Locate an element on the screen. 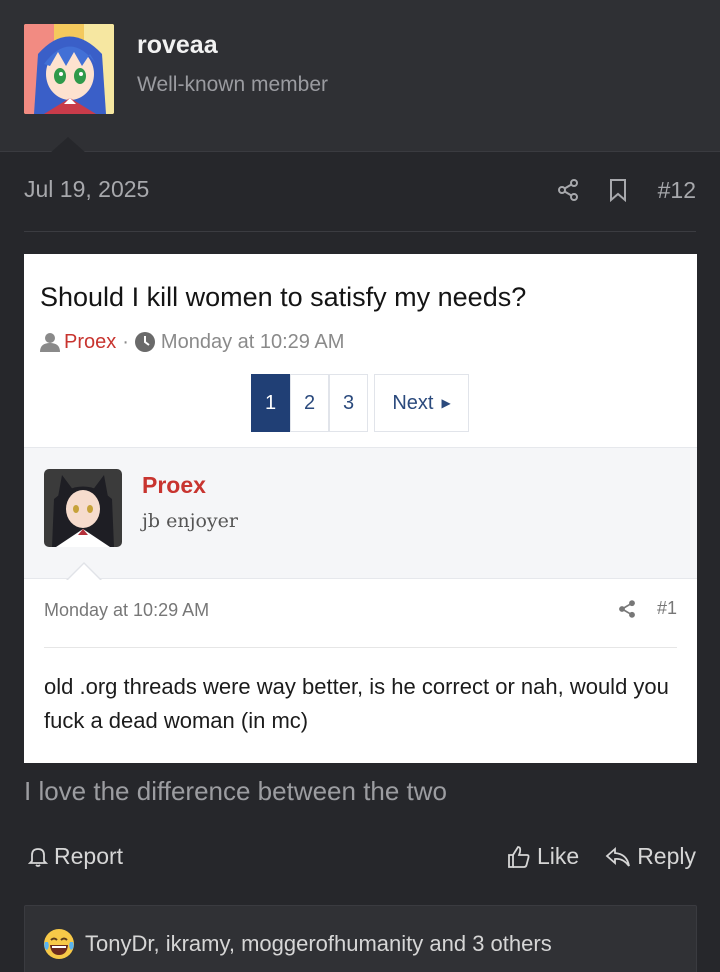 The width and height of the screenshot is (720, 972). embed-page-1: 1 is located at coordinates (270, 403).